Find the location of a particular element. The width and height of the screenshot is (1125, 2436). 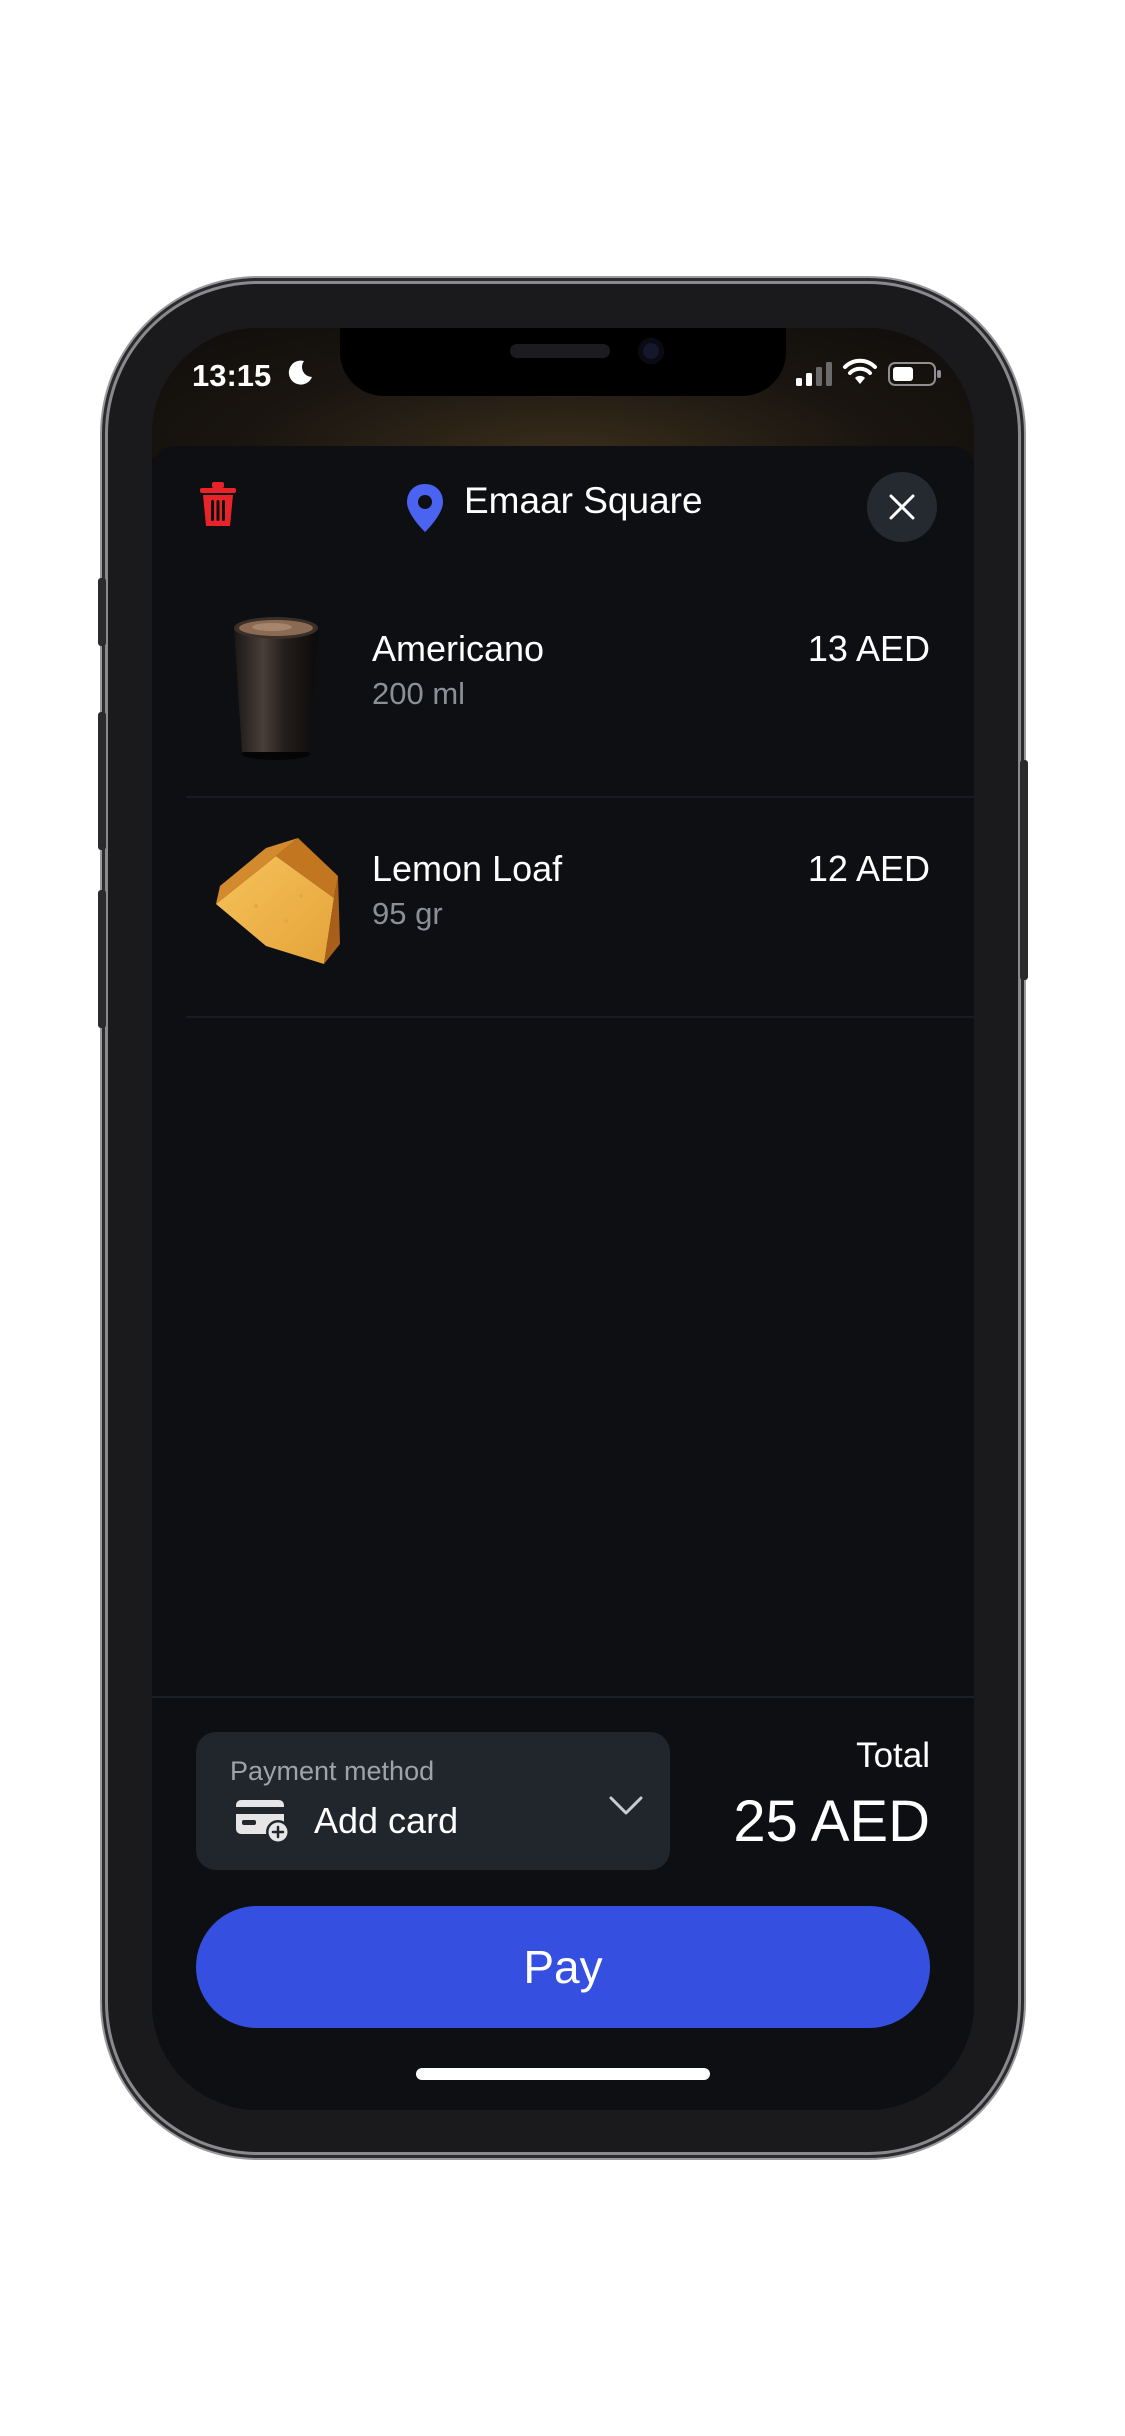

lemon-loaf-image is located at coordinates (278, 901).